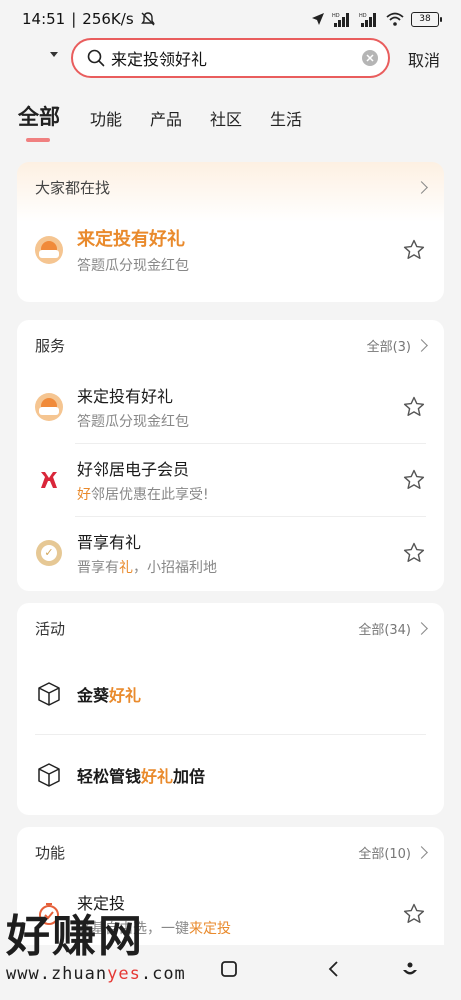 This screenshot has height=1000, width=461. I want to click on watermark-url-highlight: yes, so click(124, 974).